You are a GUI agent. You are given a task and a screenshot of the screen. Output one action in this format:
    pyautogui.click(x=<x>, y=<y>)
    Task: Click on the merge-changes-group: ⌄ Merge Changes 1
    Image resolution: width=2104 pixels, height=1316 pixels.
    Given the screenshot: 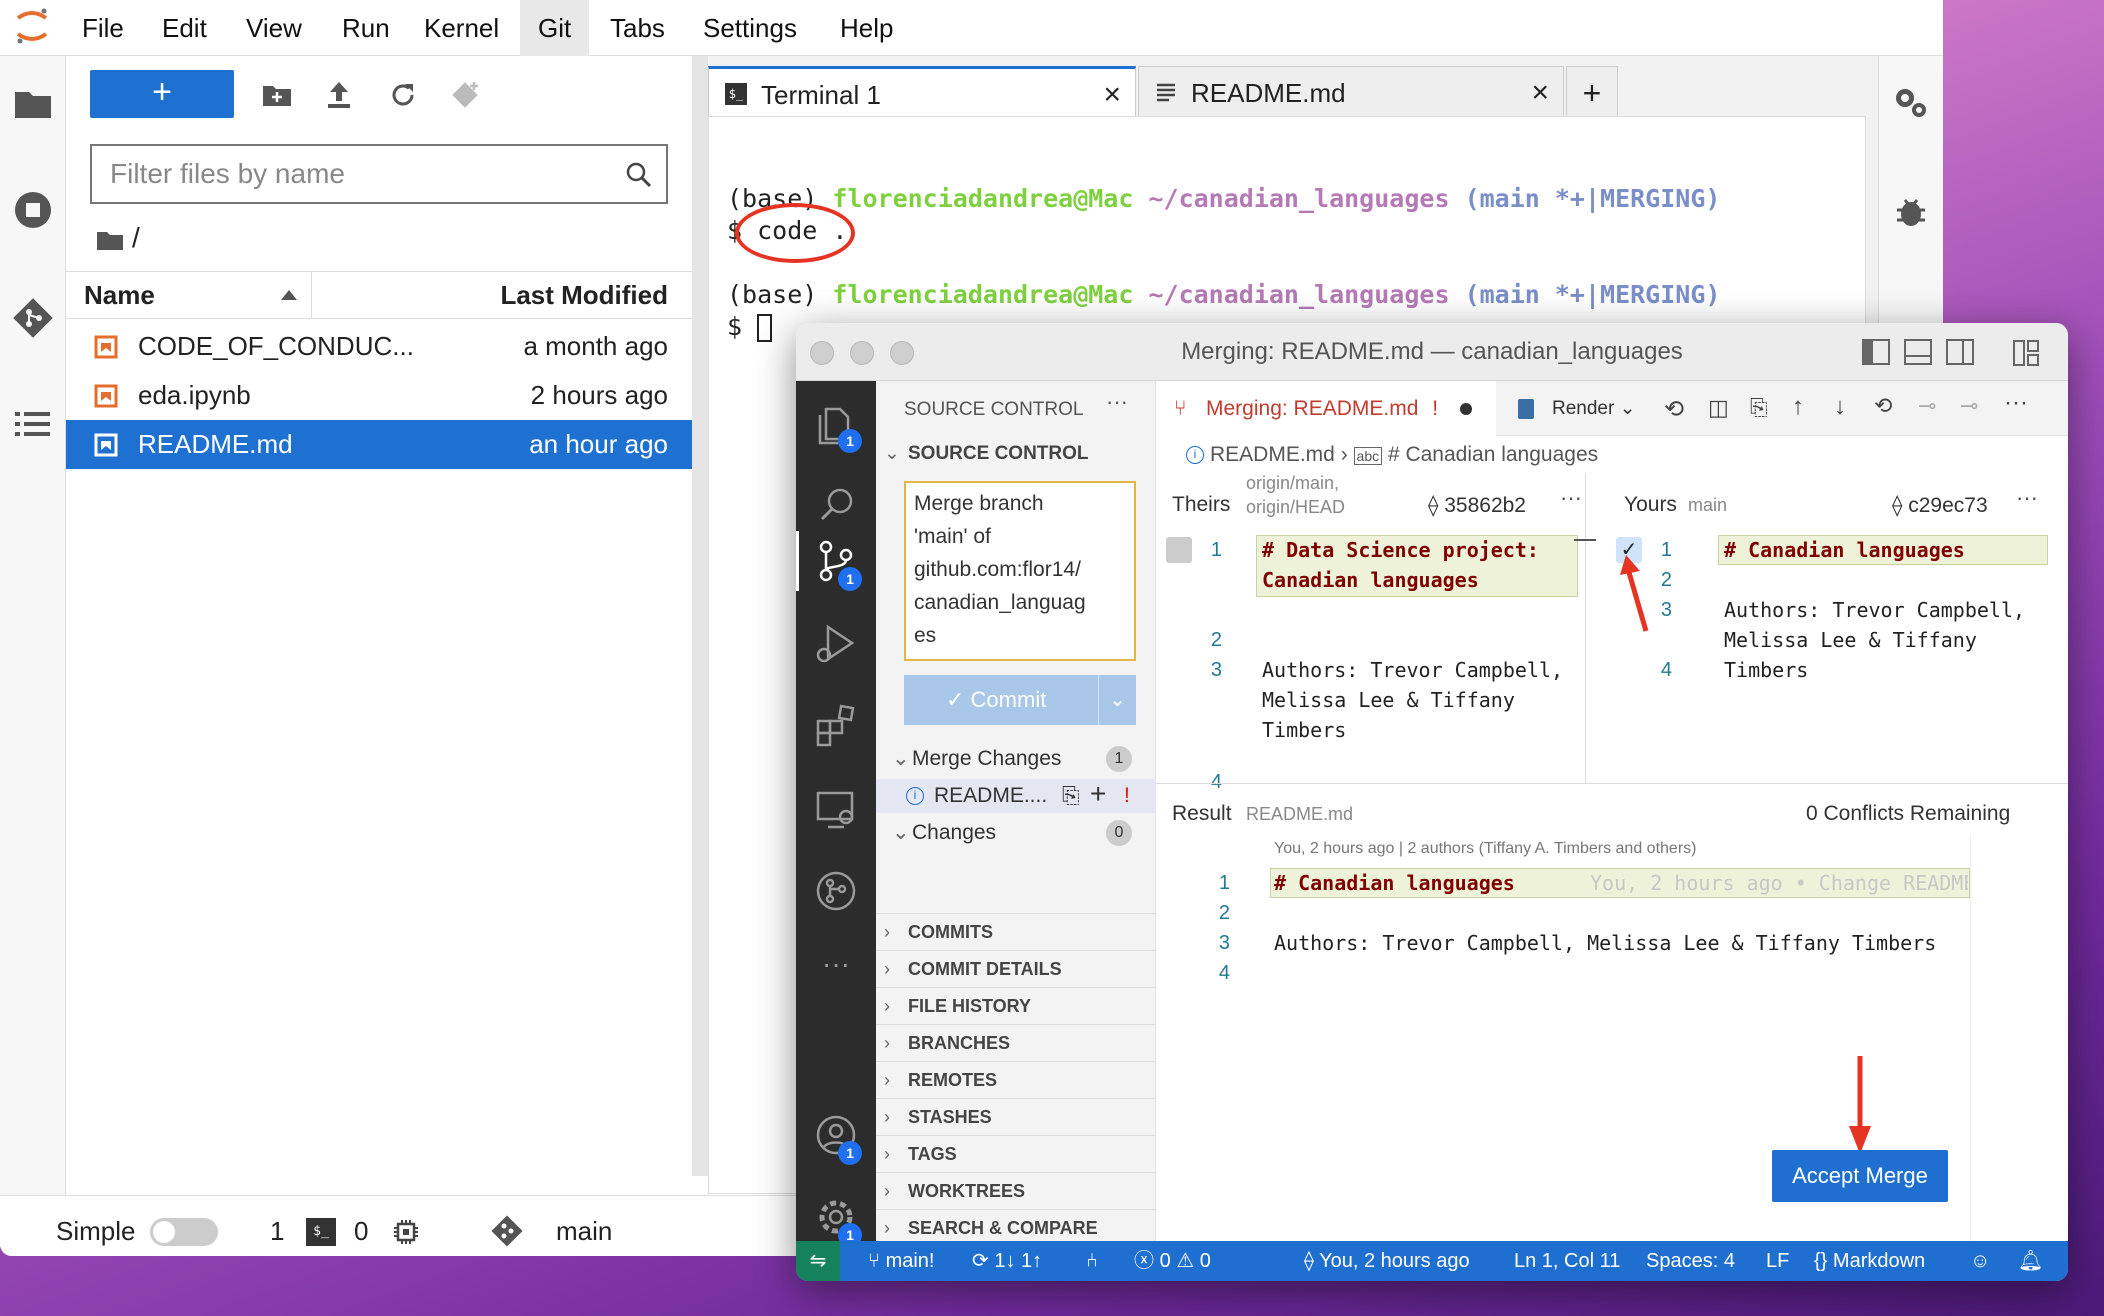 What is the action you would take?
    pyautogui.click(x=1016, y=759)
    